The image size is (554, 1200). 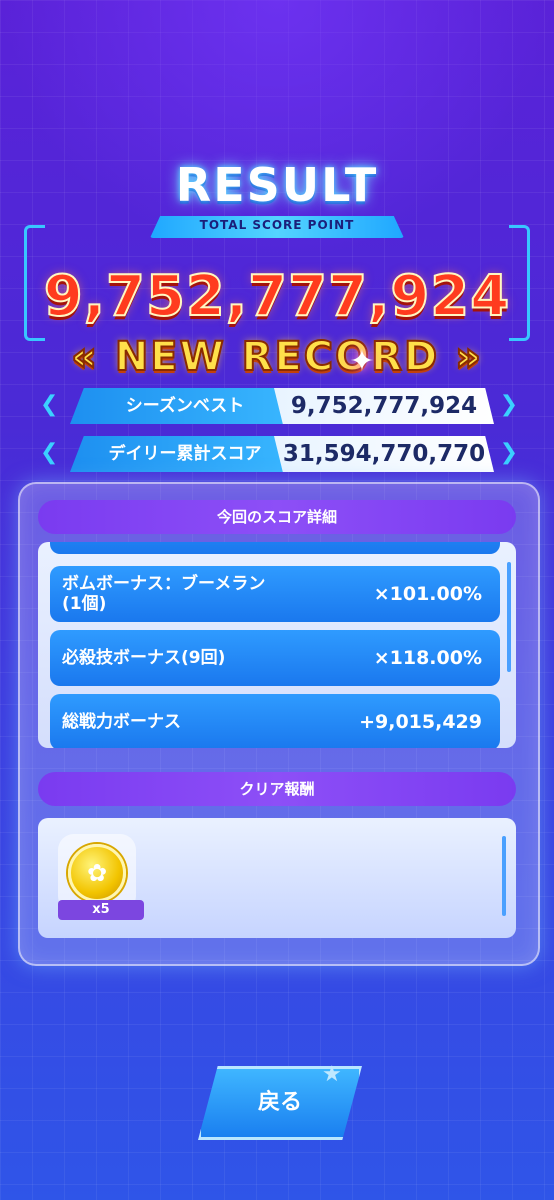 What do you see at coordinates (509, 617) in the screenshot?
I see `score-list-scrollbar` at bounding box center [509, 617].